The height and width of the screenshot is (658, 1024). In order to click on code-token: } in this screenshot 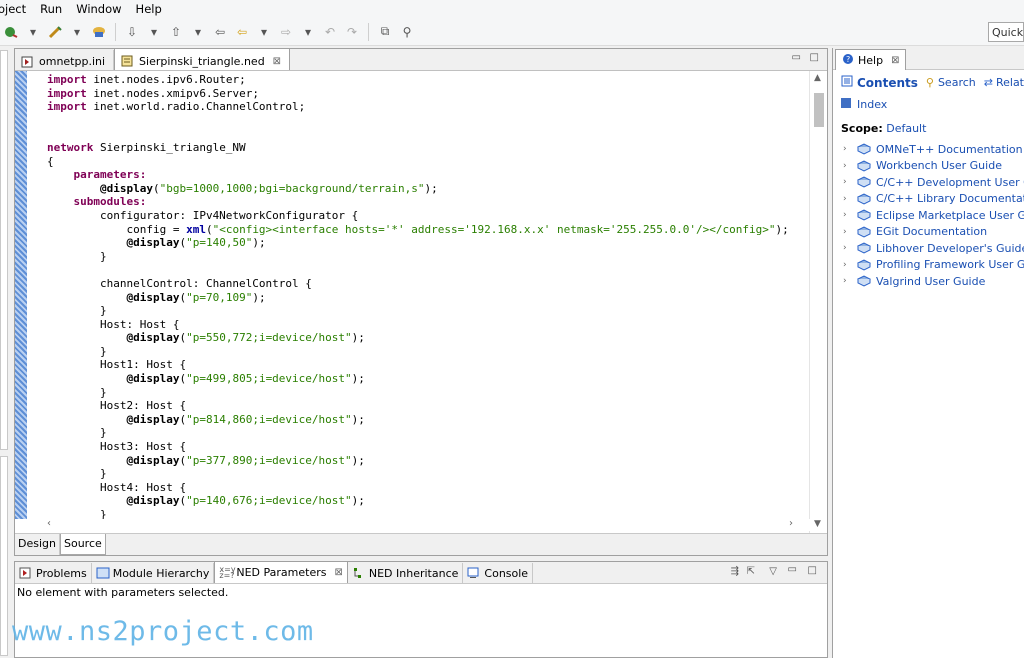, I will do `click(77, 433)`.